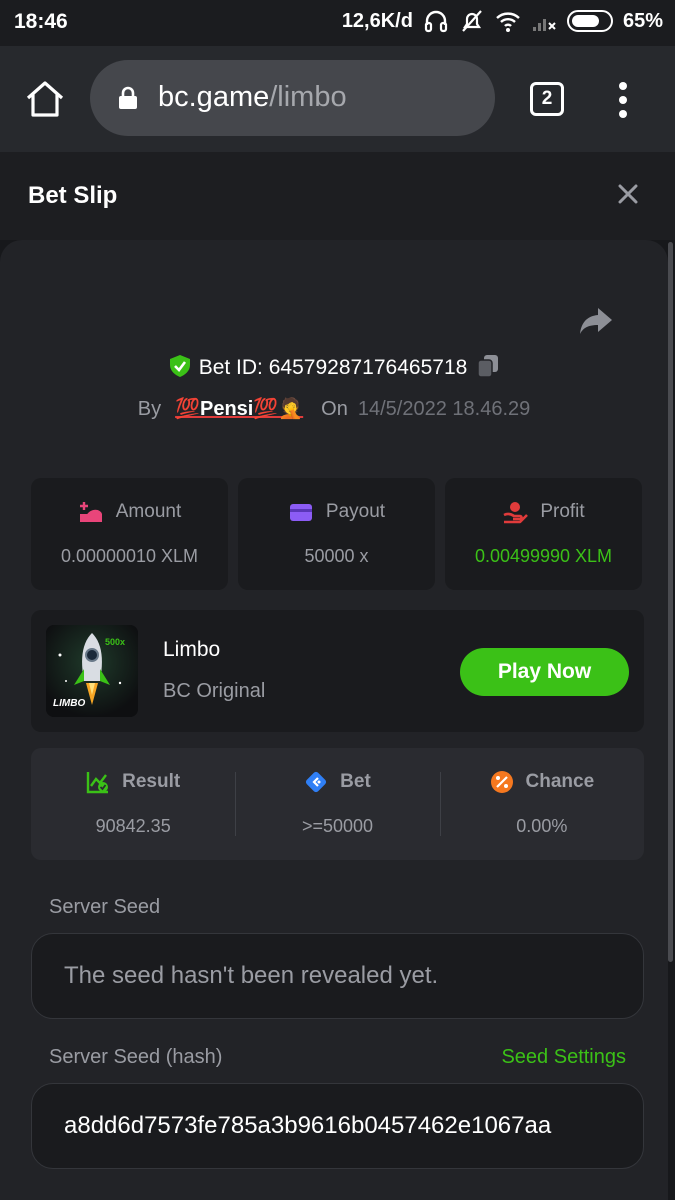 The width and height of the screenshot is (675, 1200). Describe the element at coordinates (563, 1057) in the screenshot. I see `seed-settings-link: Seed Settings` at that location.